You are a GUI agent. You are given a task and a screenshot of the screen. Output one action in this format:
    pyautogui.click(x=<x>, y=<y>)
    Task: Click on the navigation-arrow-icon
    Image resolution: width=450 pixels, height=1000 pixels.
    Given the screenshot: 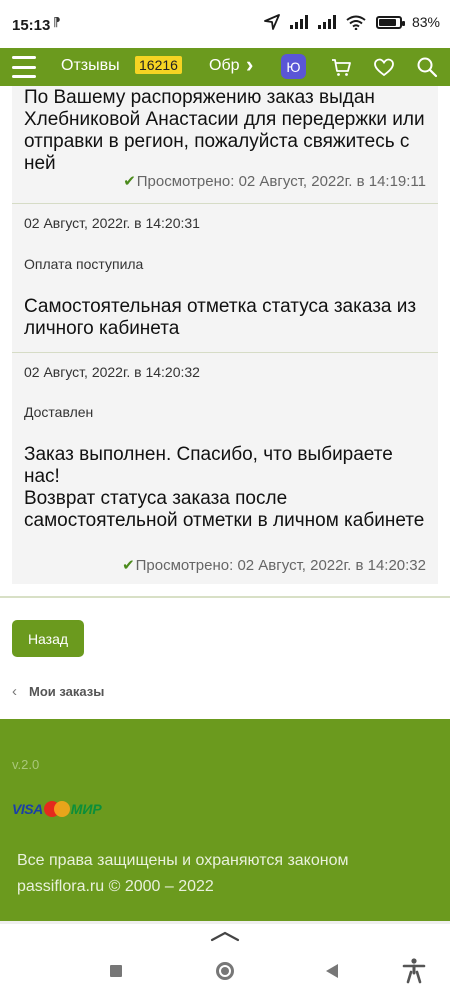 What is the action you would take?
    pyautogui.click(x=272, y=22)
    